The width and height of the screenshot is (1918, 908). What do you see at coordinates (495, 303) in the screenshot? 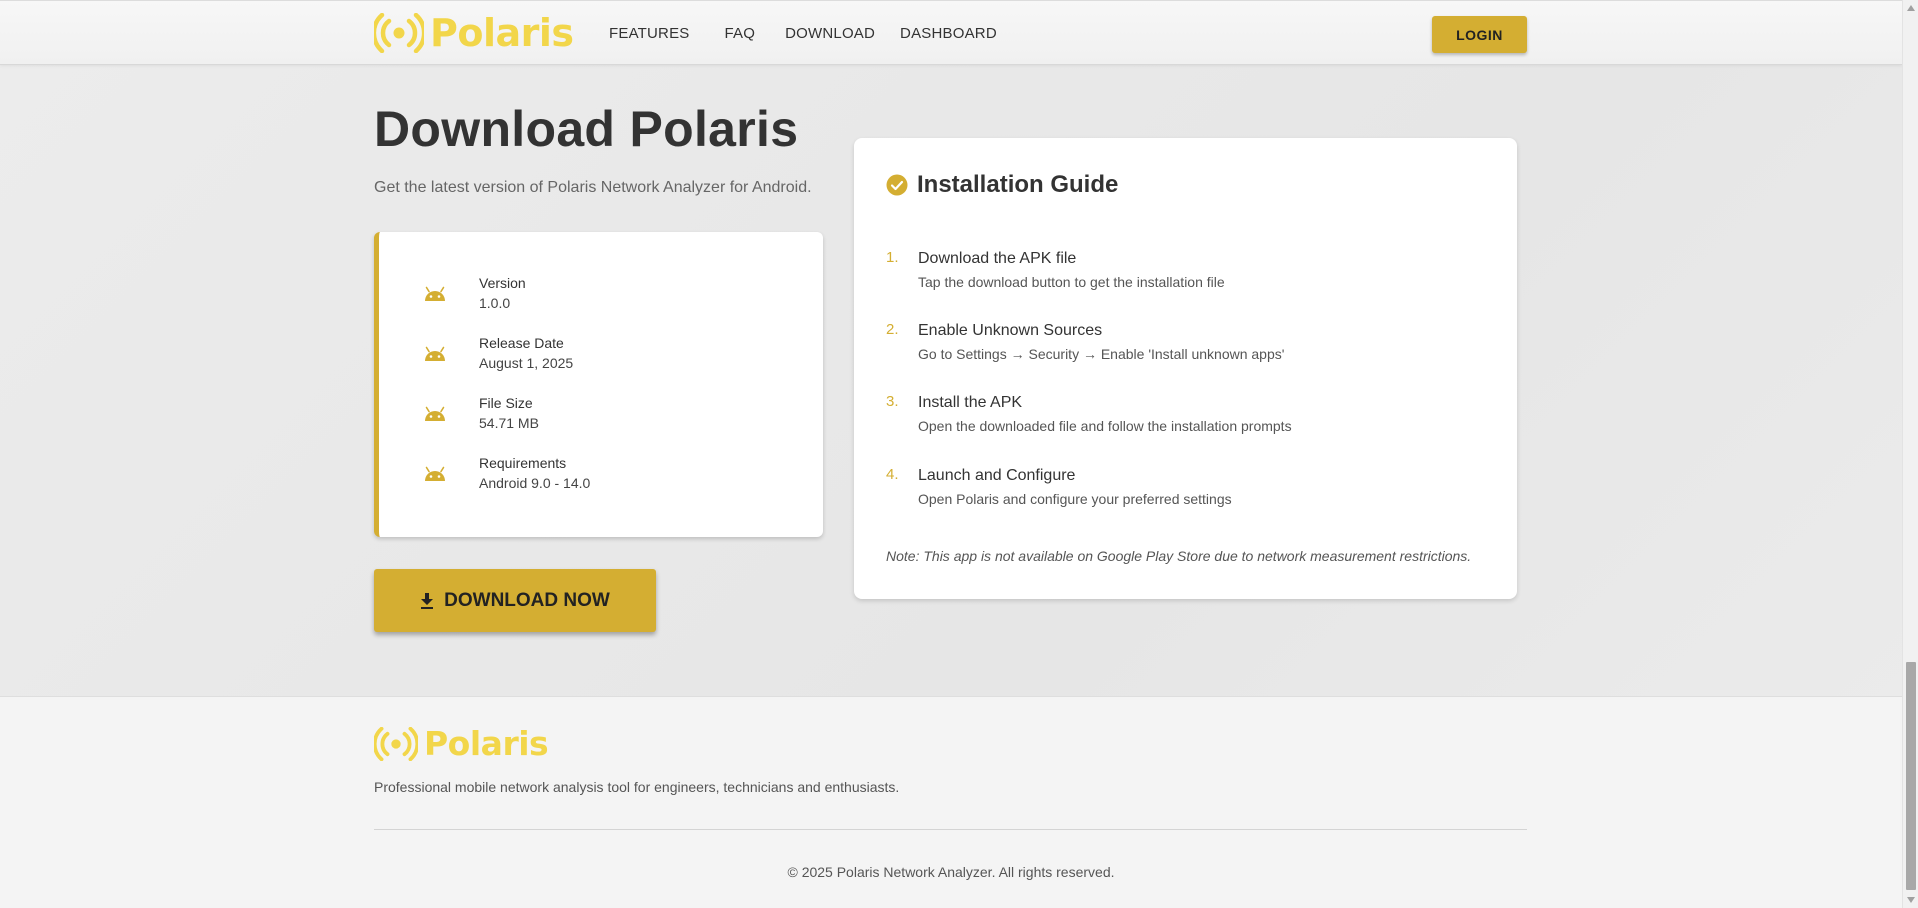
I see `info-value: 1.0.0` at bounding box center [495, 303].